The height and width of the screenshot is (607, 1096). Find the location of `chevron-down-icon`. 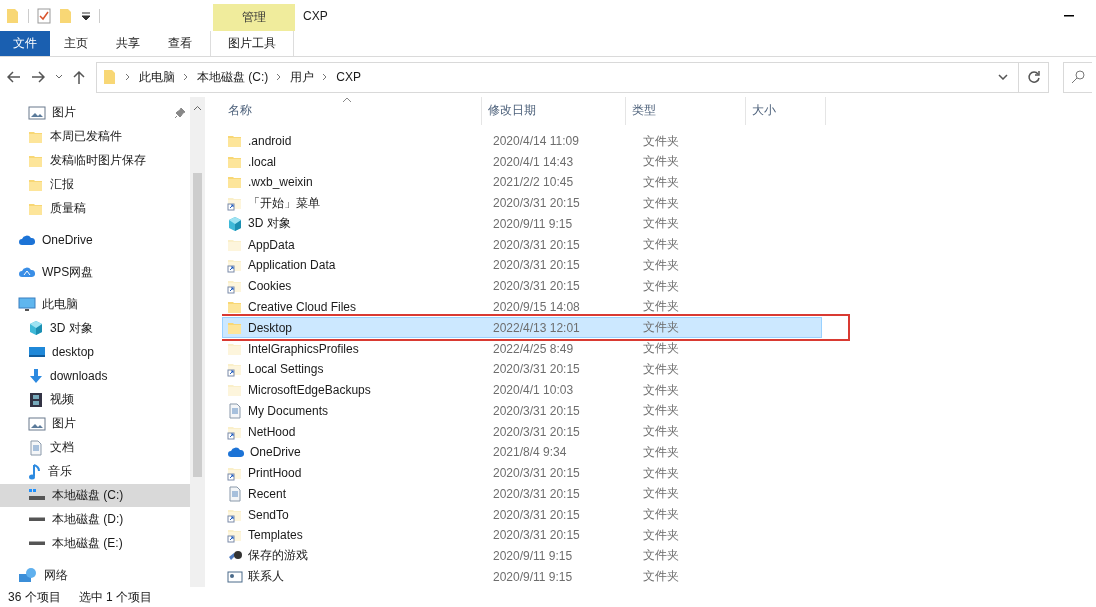

chevron-down-icon is located at coordinates (1003, 77).